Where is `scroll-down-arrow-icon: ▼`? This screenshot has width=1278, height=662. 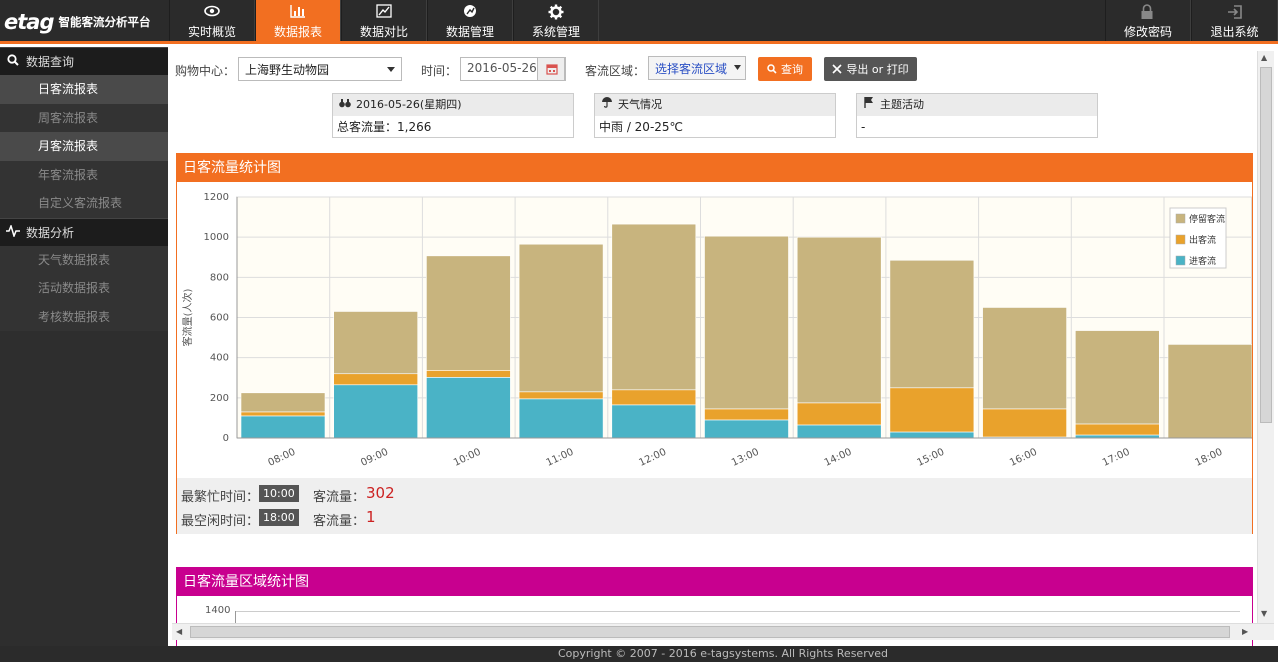 scroll-down-arrow-icon: ▼ is located at coordinates (1264, 613).